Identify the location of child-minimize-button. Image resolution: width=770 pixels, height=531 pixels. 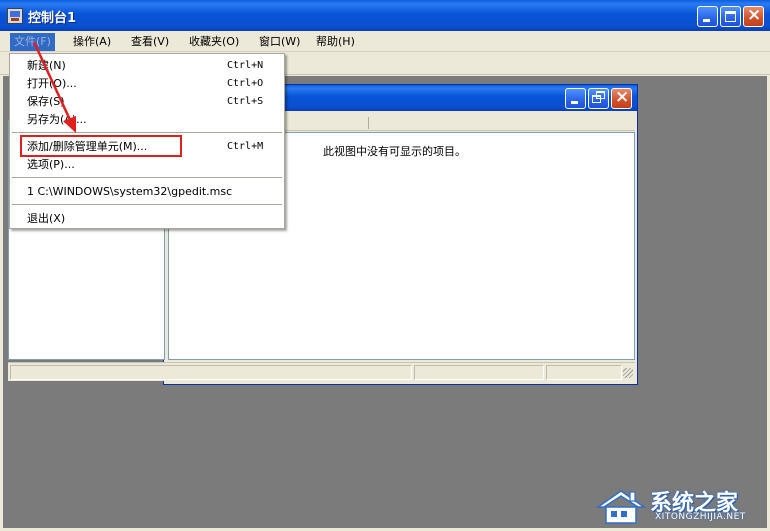
(575, 98).